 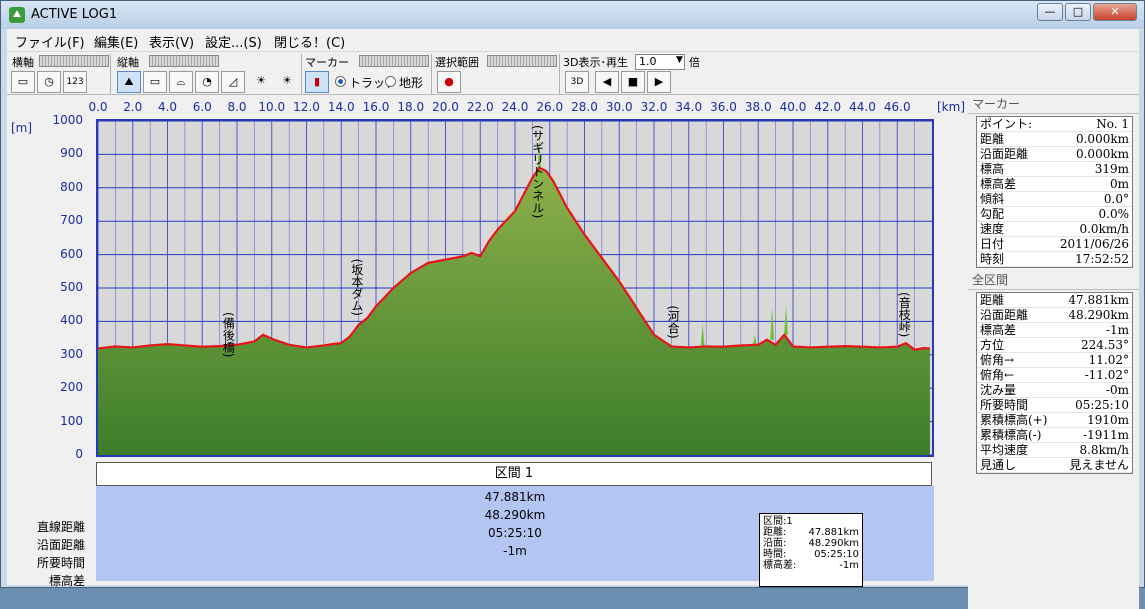 What do you see at coordinates (1014, 420) in the screenshot?
I see `info-key: 累積標高(+)` at bounding box center [1014, 420].